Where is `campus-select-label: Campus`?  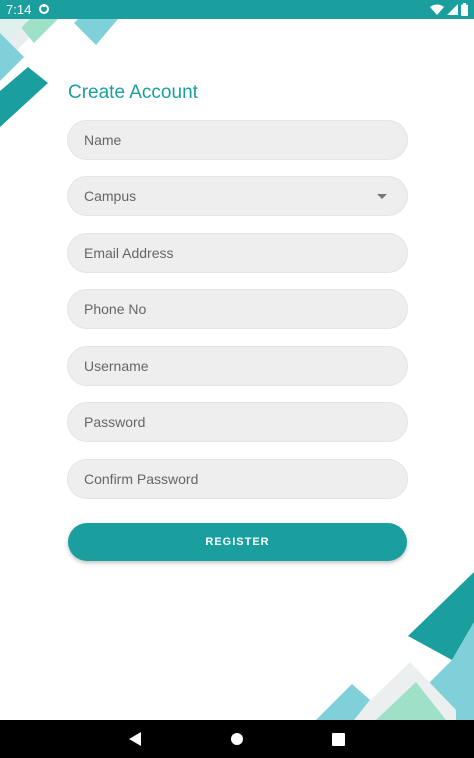 campus-select-label: Campus is located at coordinates (110, 196).